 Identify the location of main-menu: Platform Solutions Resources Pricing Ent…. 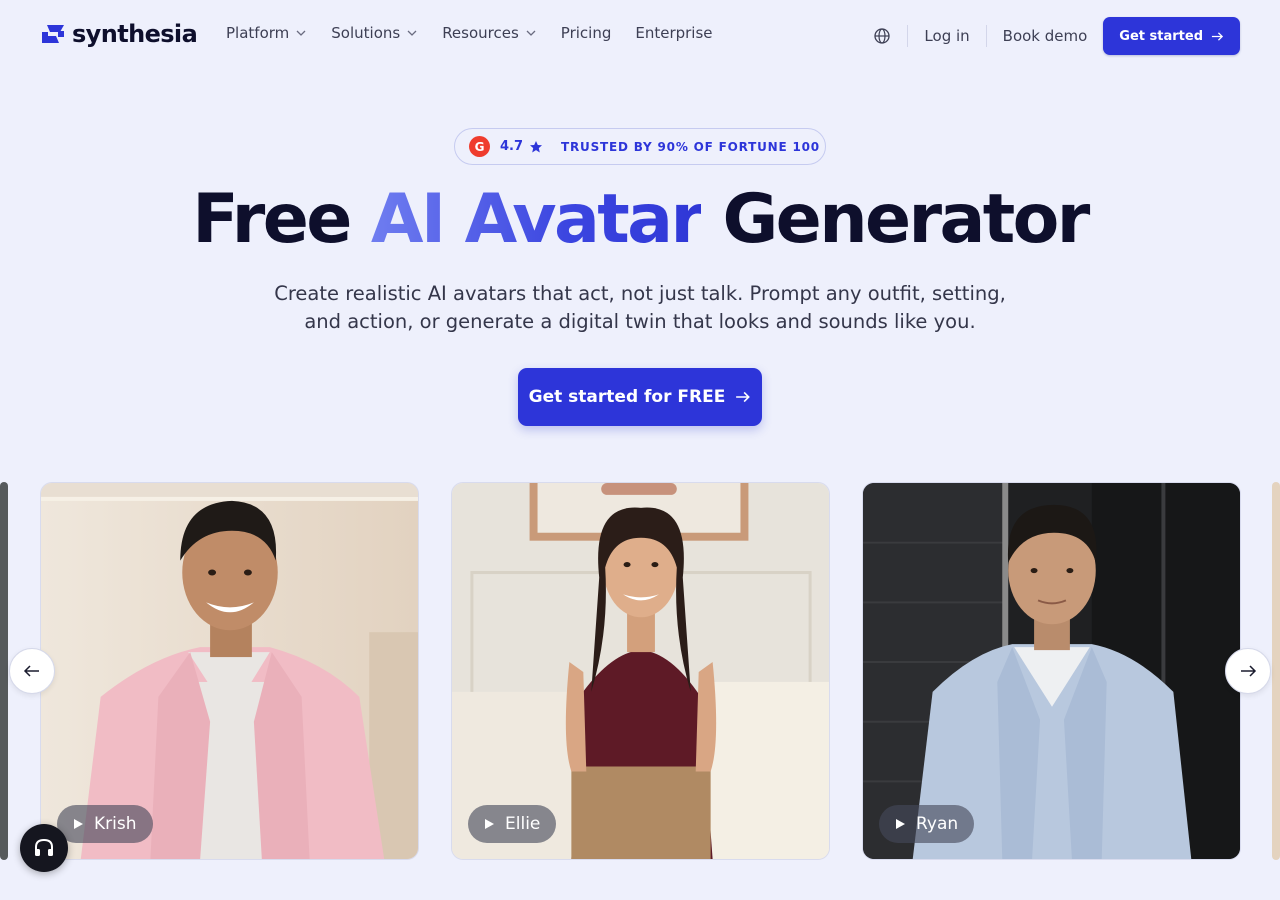
(469, 33).